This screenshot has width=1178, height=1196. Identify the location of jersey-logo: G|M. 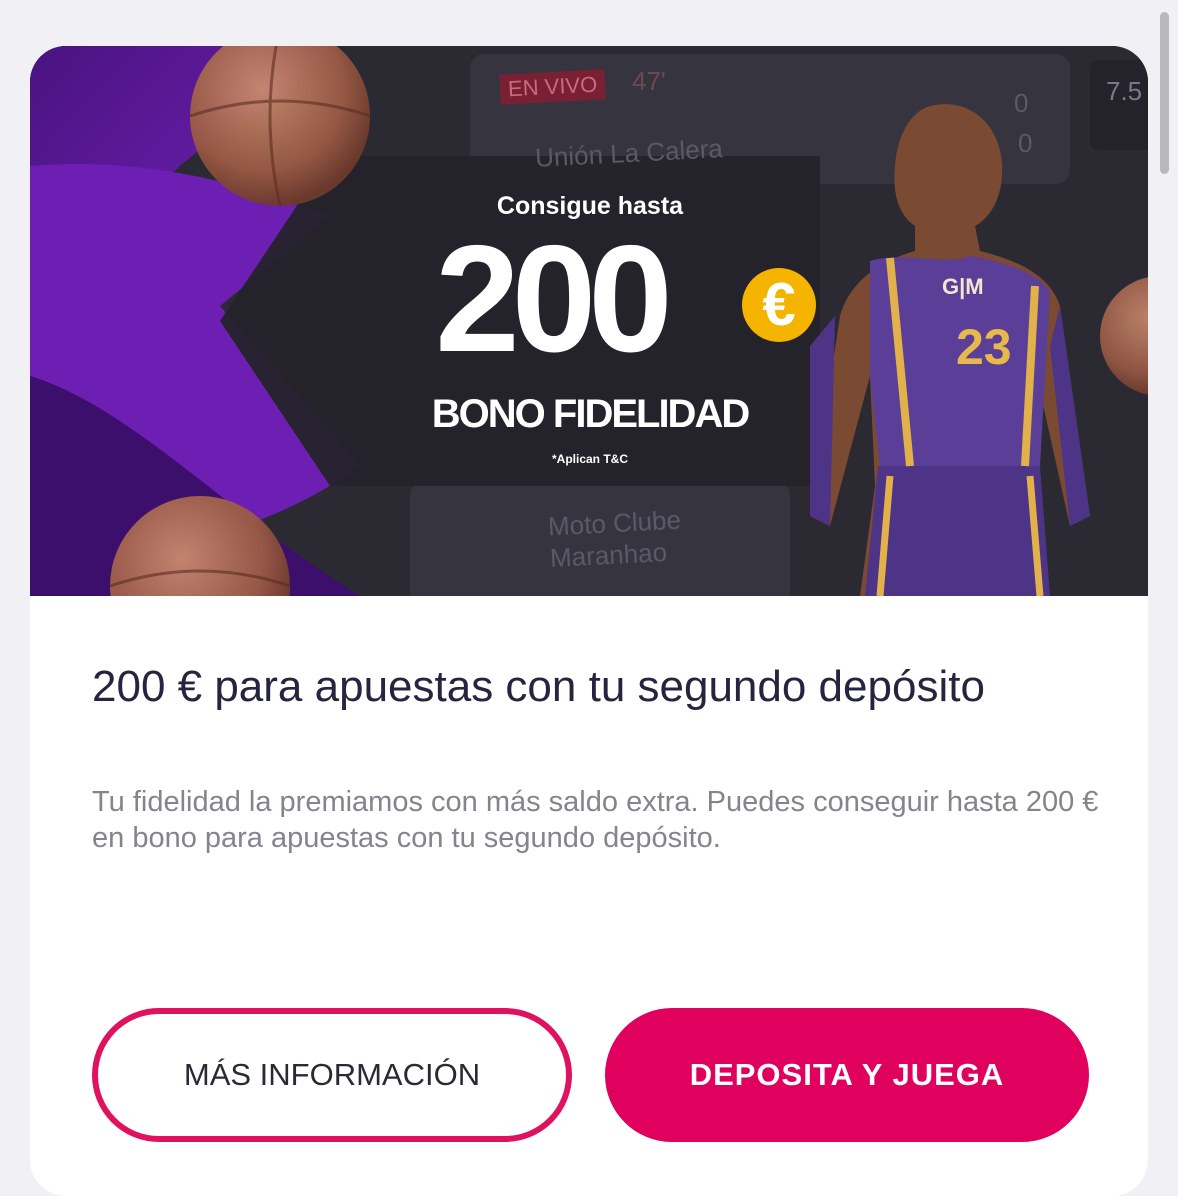
(963, 286).